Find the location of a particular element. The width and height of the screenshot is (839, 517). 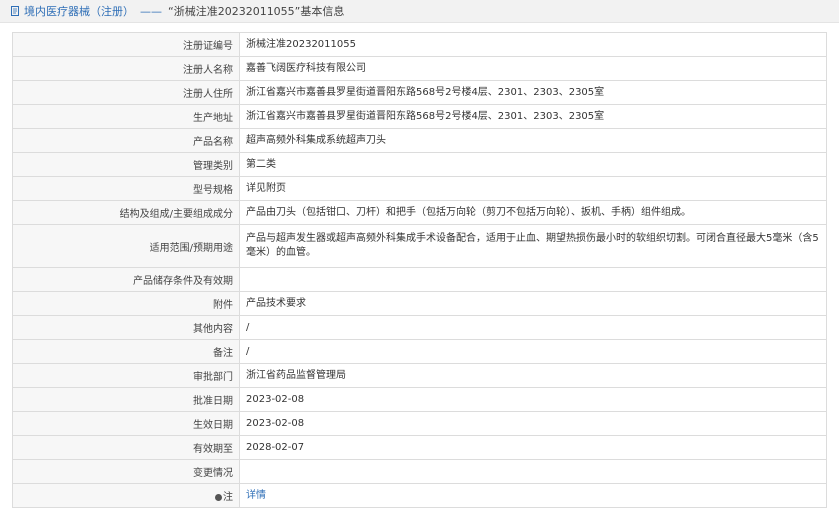

title-detail: “浙械注准20232011055”基本信息 is located at coordinates (256, 11).